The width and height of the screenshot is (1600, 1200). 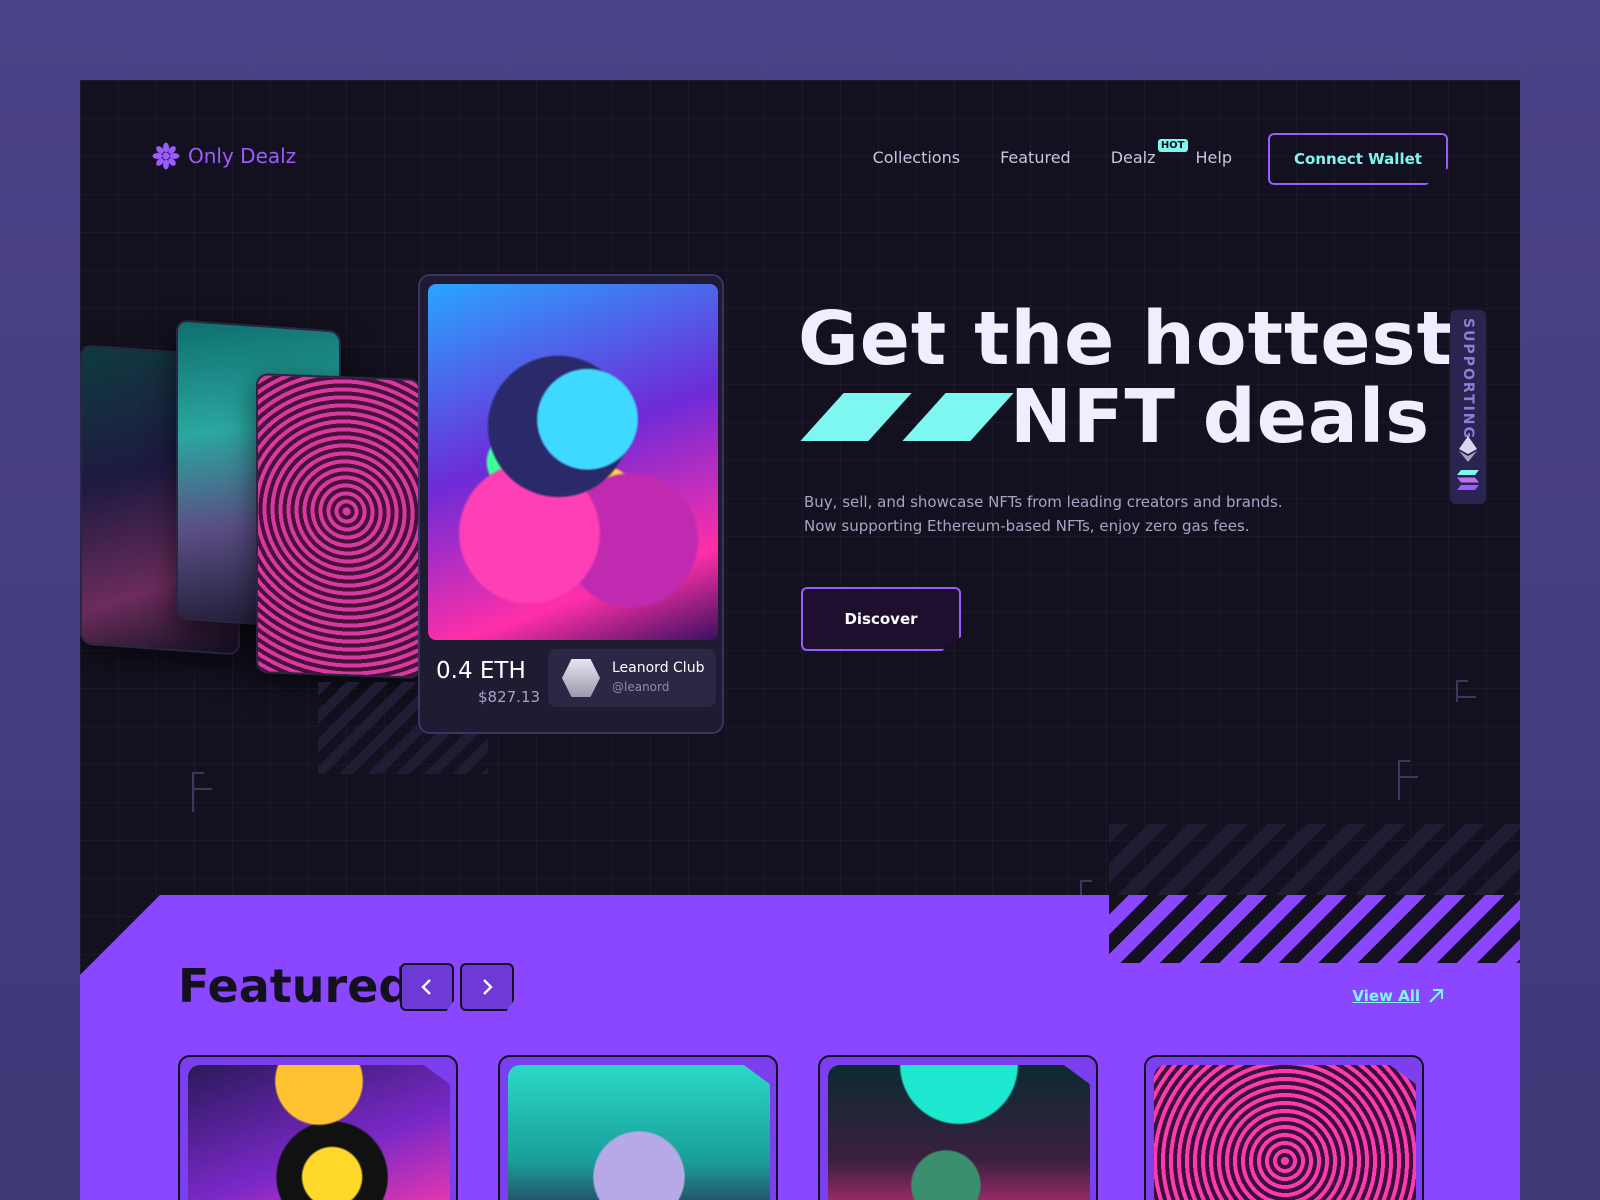 What do you see at coordinates (1468, 480) in the screenshot?
I see `solana-icon` at bounding box center [1468, 480].